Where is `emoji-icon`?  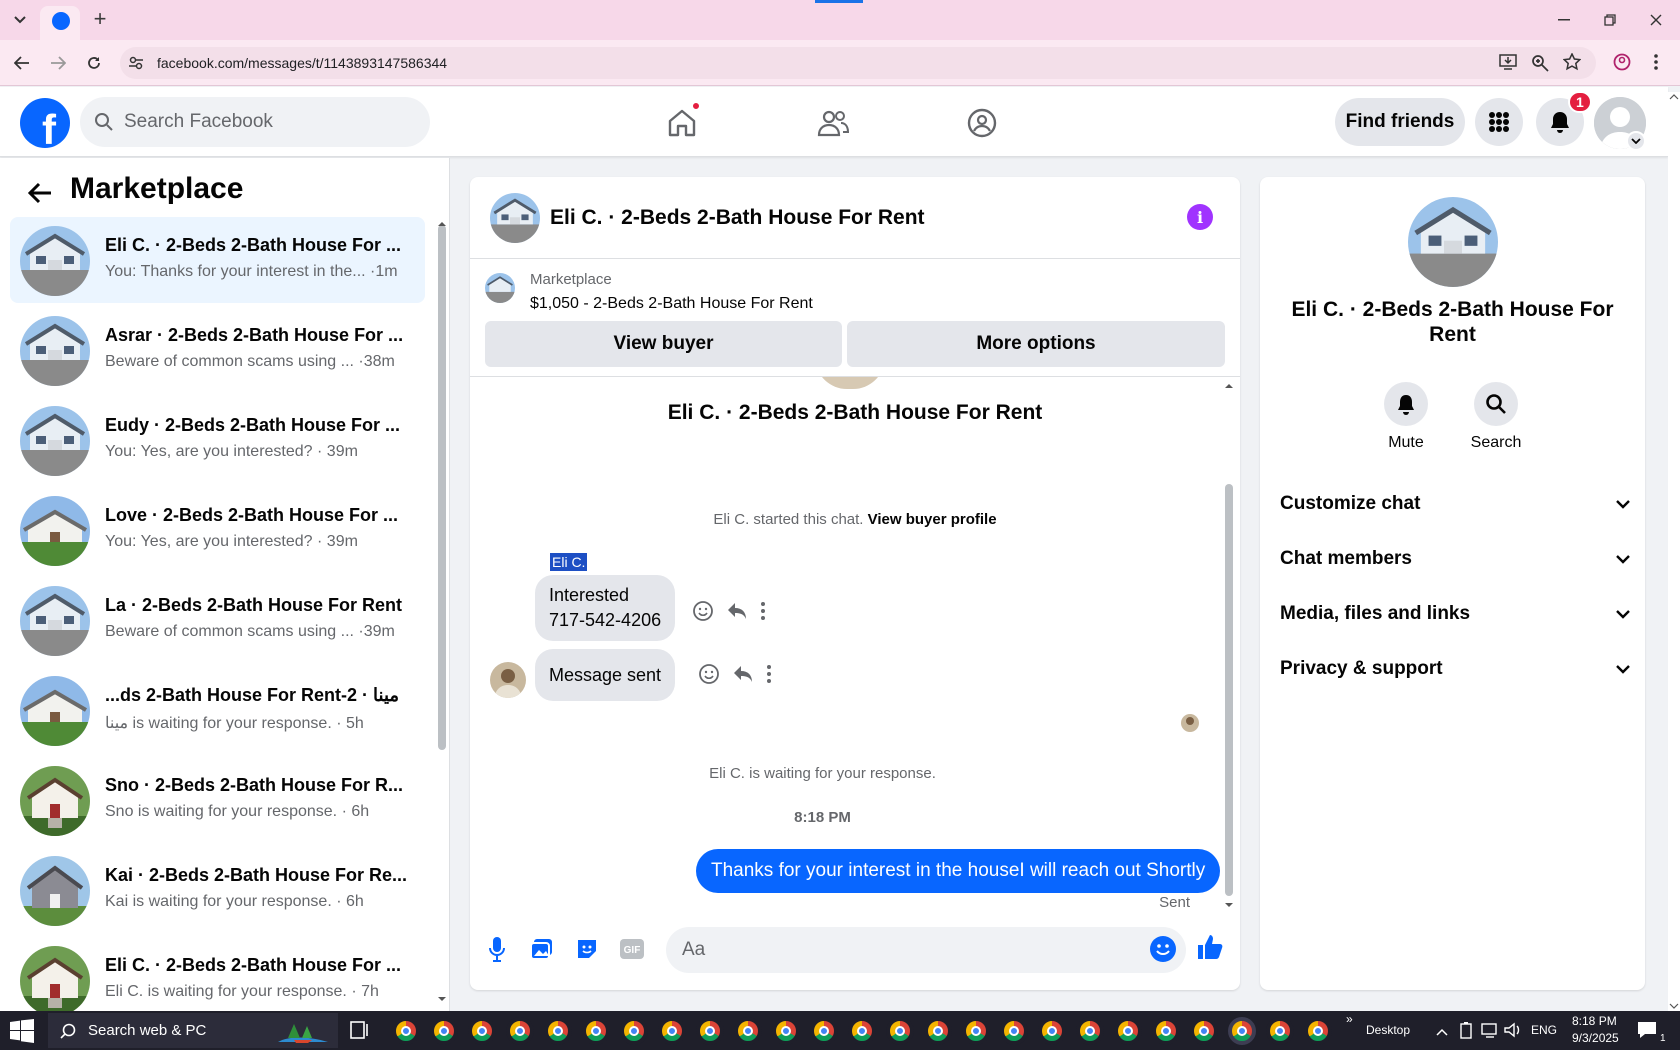 emoji-icon is located at coordinates (1163, 949).